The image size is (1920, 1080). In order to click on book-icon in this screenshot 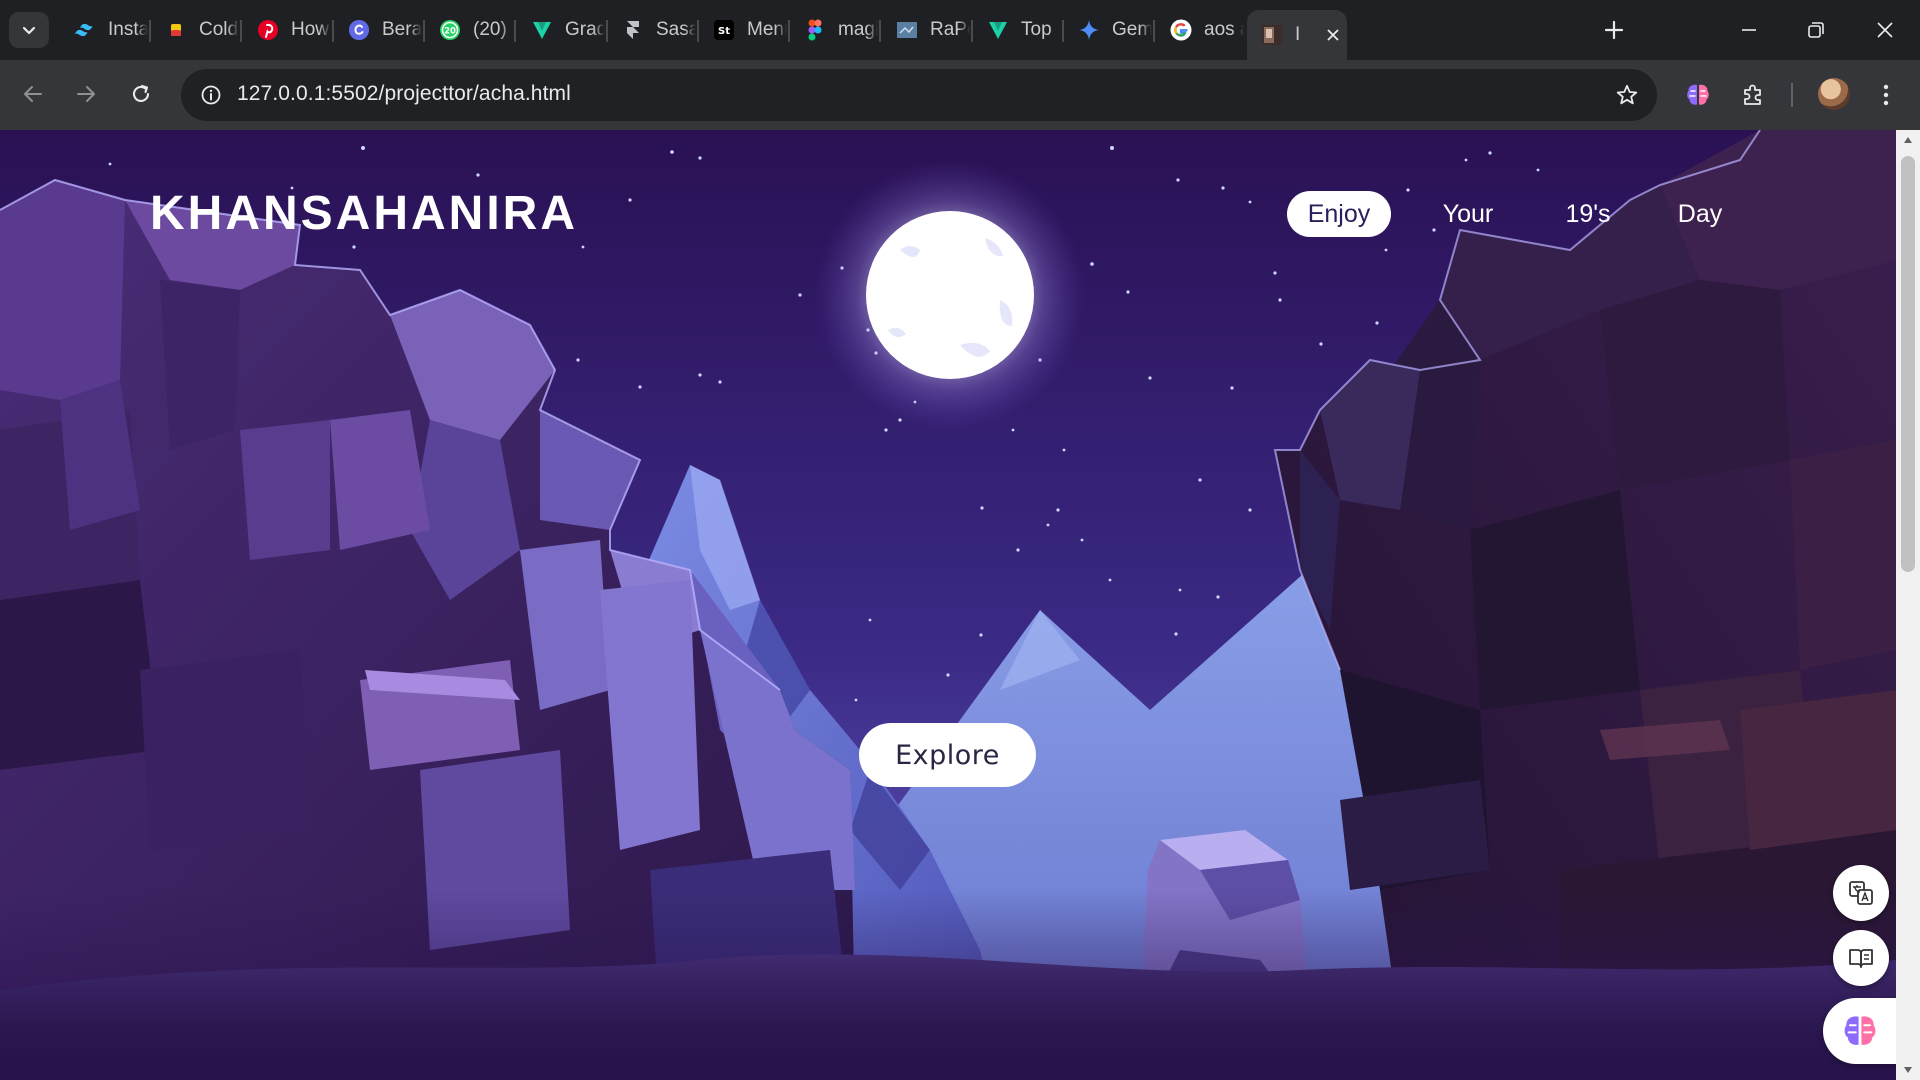, I will do `click(1861, 958)`.